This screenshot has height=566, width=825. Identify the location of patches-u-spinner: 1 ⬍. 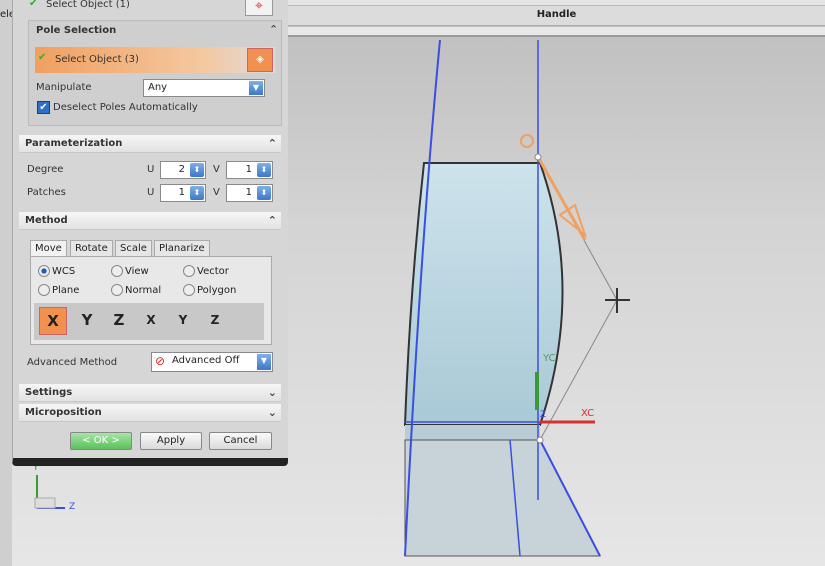
(183, 193).